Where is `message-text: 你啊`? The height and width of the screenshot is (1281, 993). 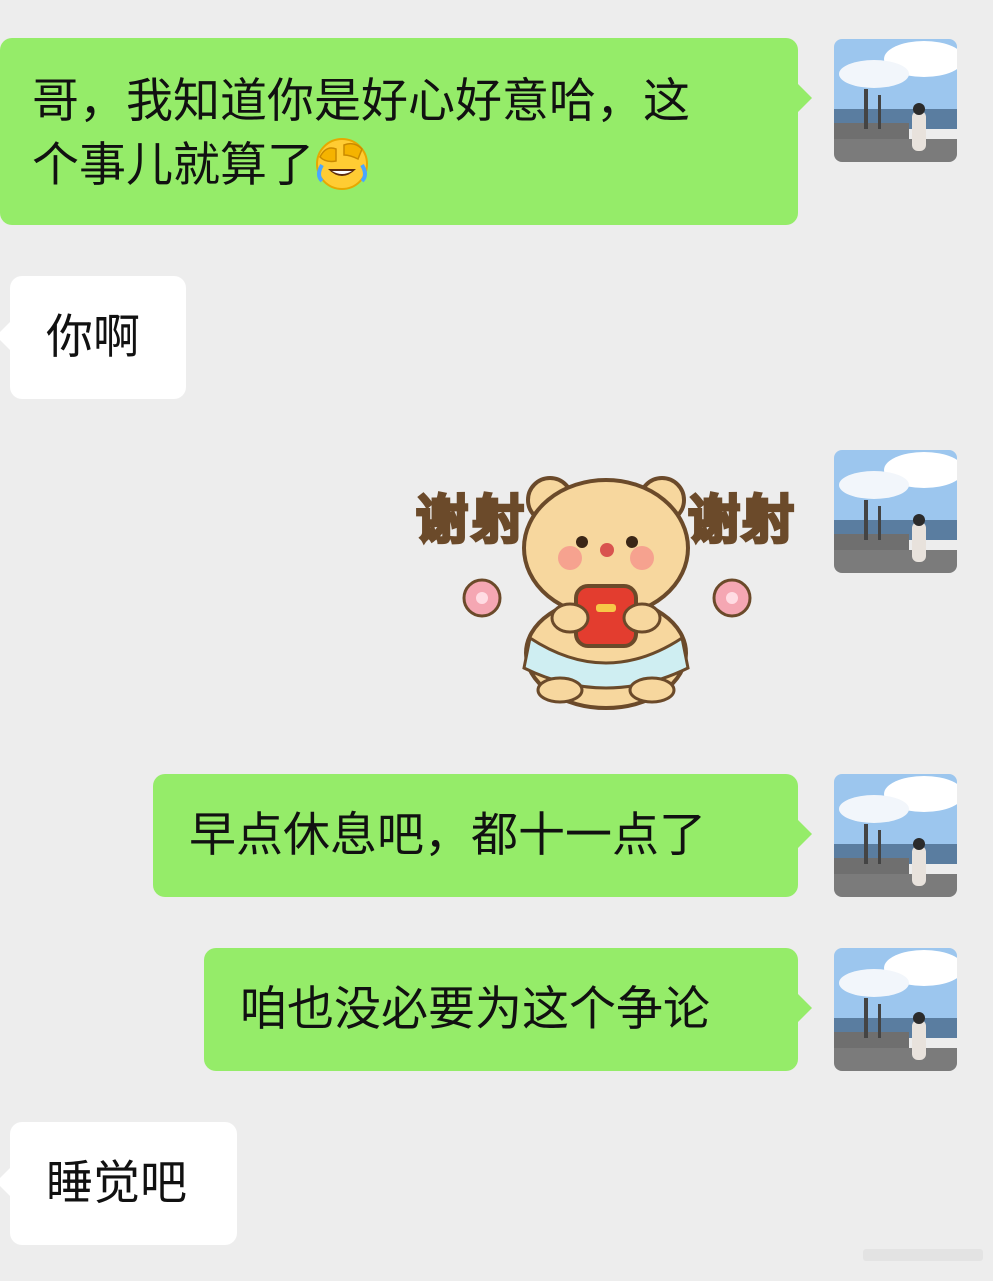
message-text: 你啊 is located at coordinates (93, 337).